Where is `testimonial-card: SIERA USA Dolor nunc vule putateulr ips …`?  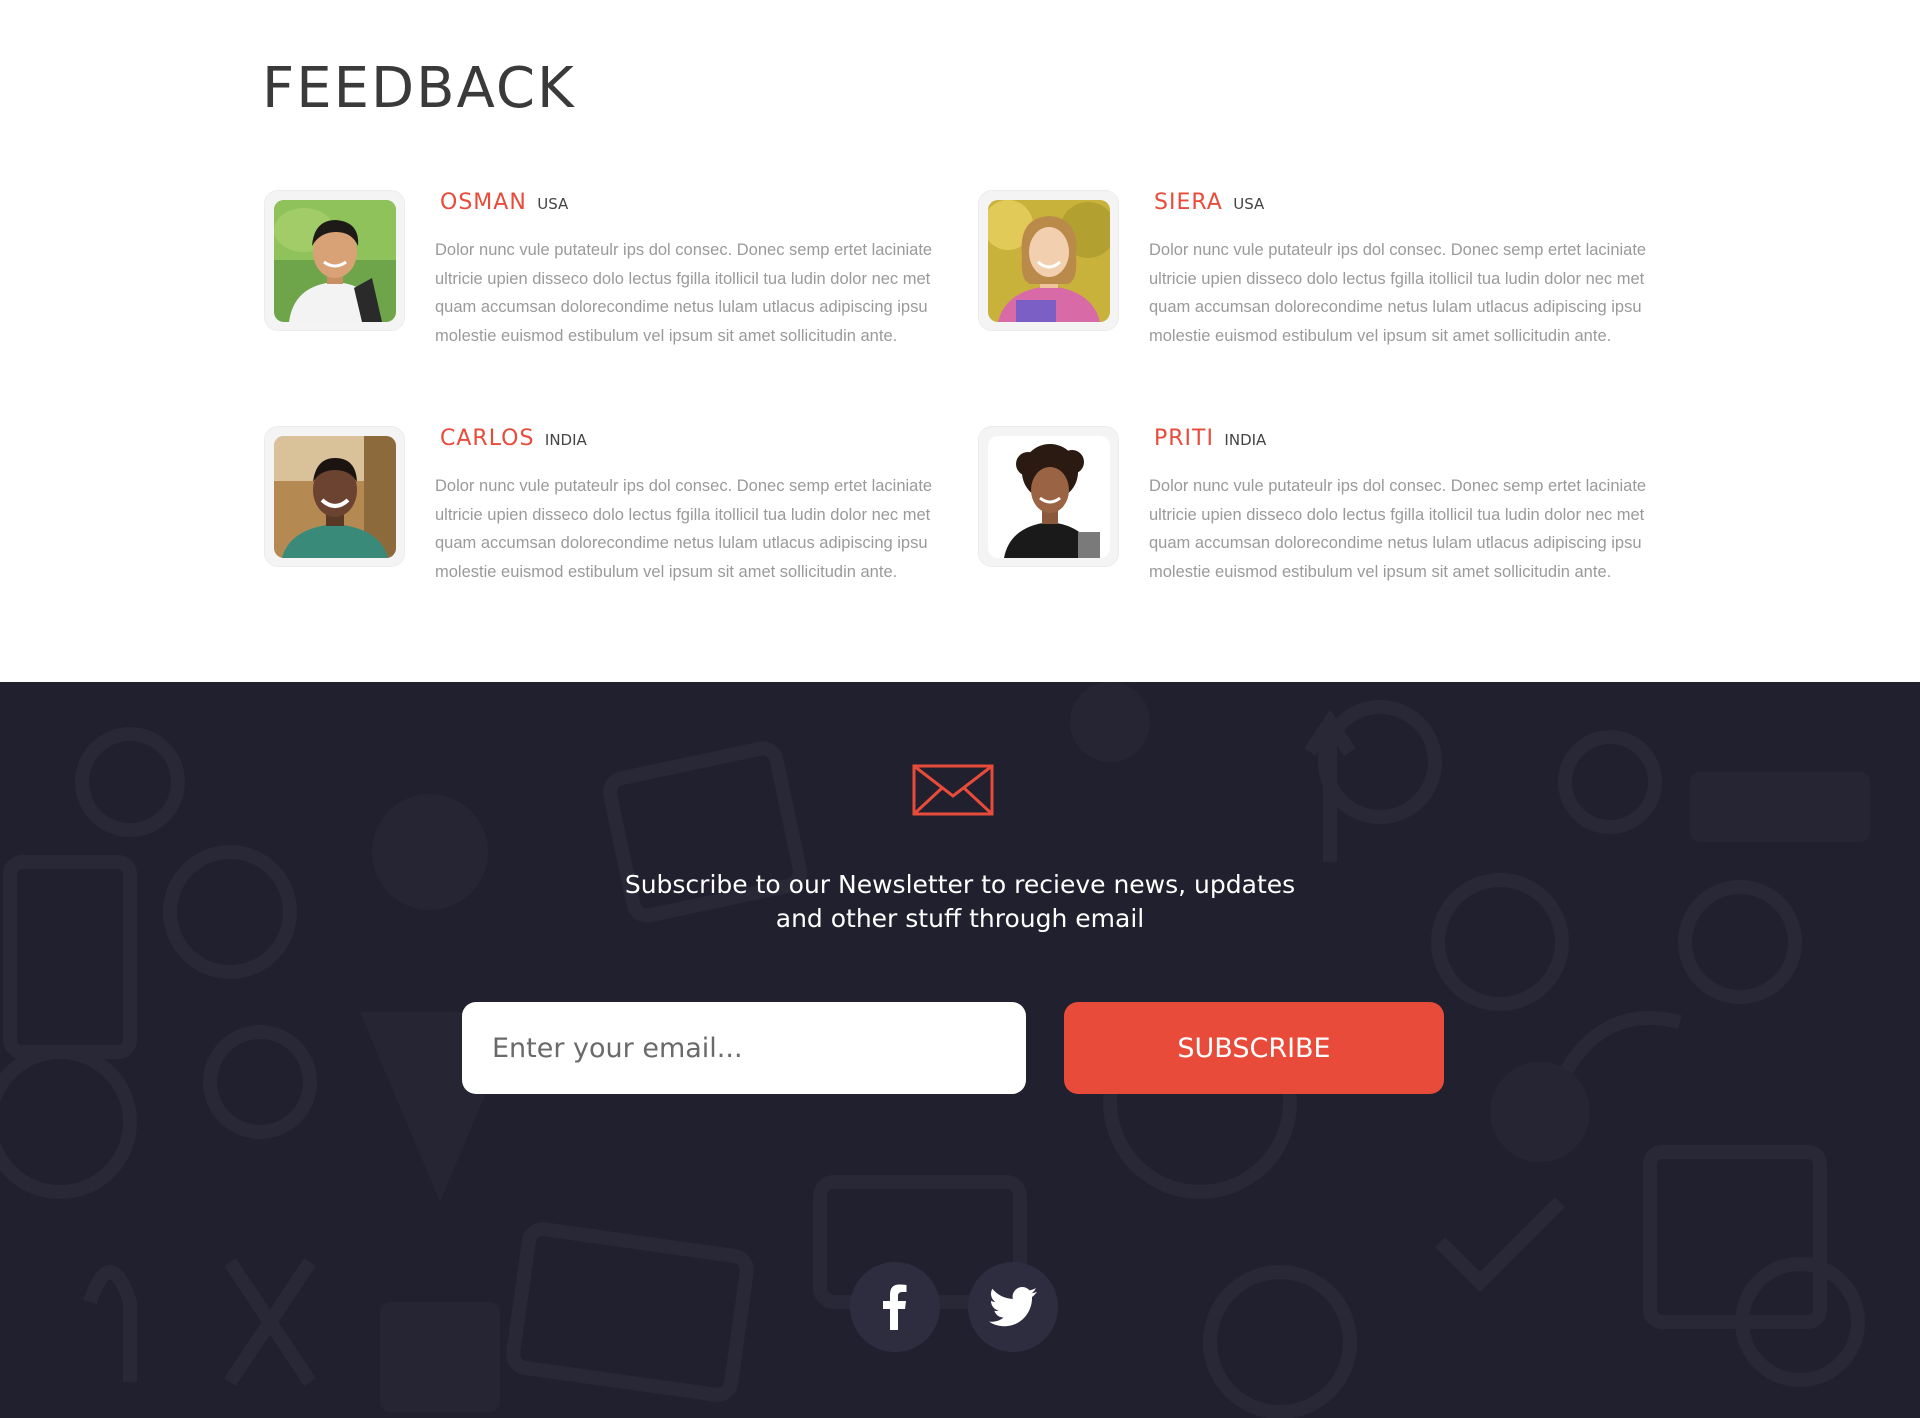
testimonial-card: SIERA USA Dolor nunc vule putateulr ips … is located at coordinates (1328, 290).